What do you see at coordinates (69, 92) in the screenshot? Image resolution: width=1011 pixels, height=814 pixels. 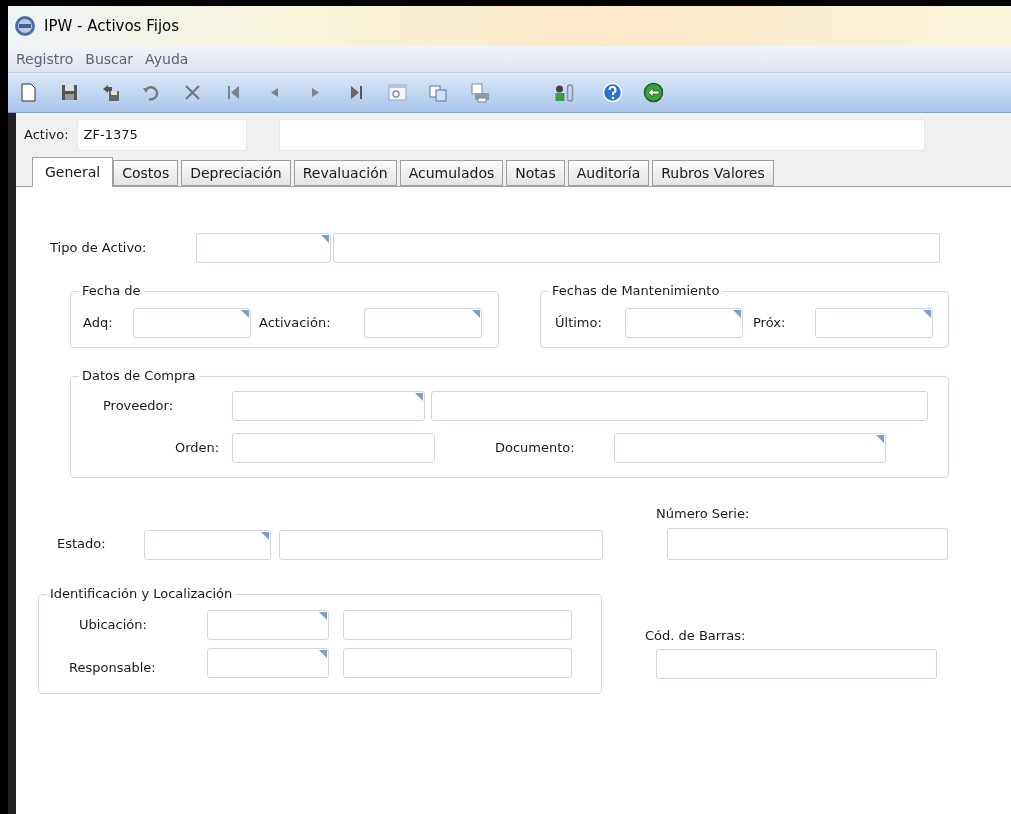 I see `save-icon` at bounding box center [69, 92].